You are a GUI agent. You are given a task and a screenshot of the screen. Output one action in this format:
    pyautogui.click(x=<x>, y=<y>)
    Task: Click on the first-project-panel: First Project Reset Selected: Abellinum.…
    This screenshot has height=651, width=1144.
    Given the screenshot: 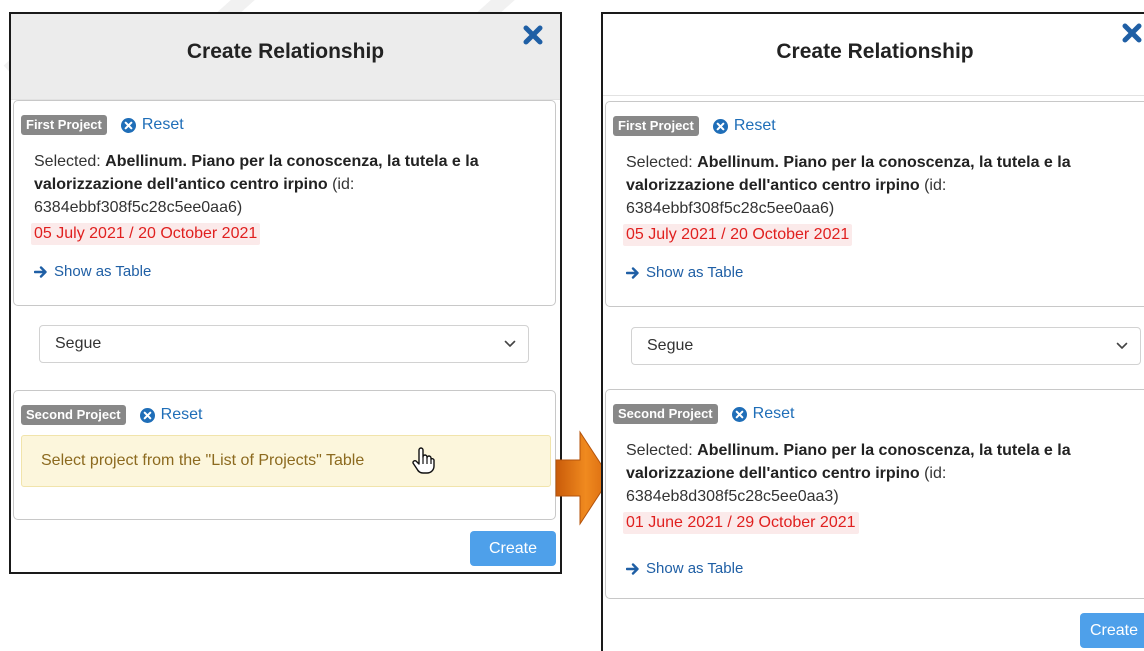 What is the action you would take?
    pyautogui.click(x=874, y=204)
    